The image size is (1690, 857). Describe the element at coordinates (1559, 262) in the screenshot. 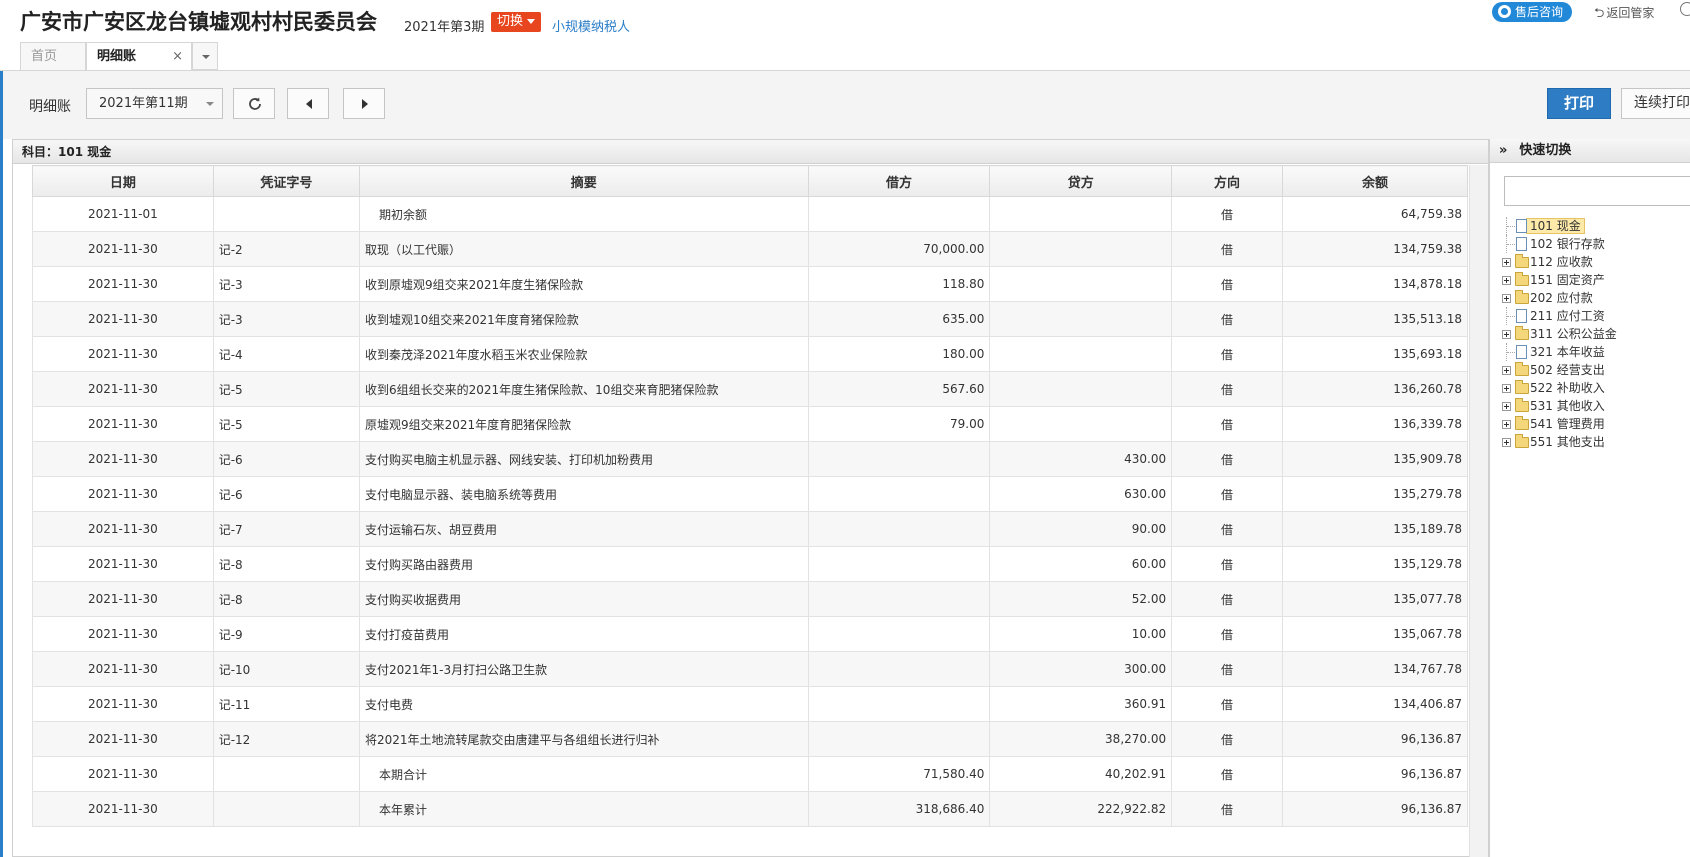

I see `tree-item: 112 应收款` at that location.